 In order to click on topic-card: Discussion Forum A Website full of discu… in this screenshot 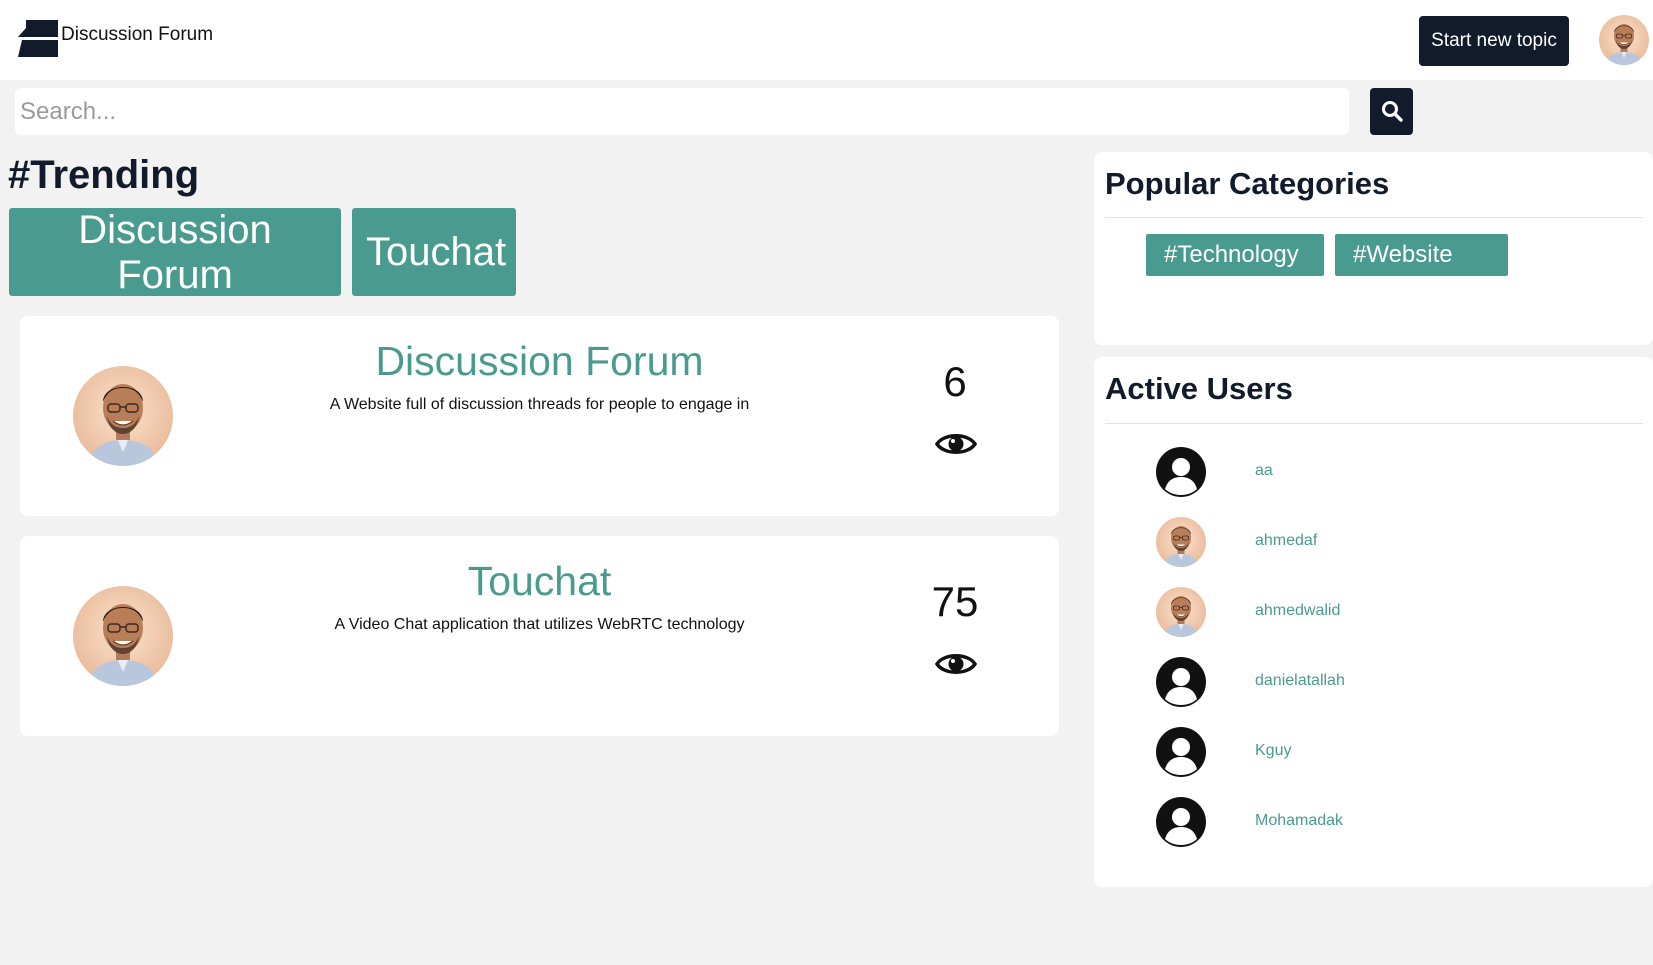, I will do `click(539, 416)`.